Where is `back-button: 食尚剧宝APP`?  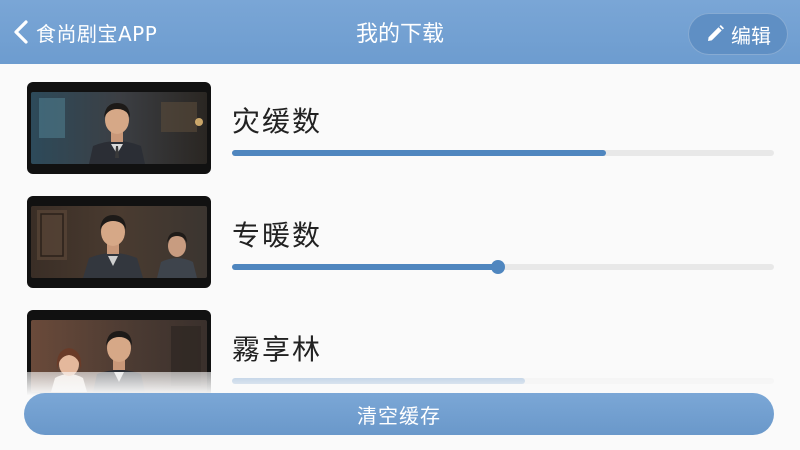 back-button: 食尚剧宝APP is located at coordinates (83, 32).